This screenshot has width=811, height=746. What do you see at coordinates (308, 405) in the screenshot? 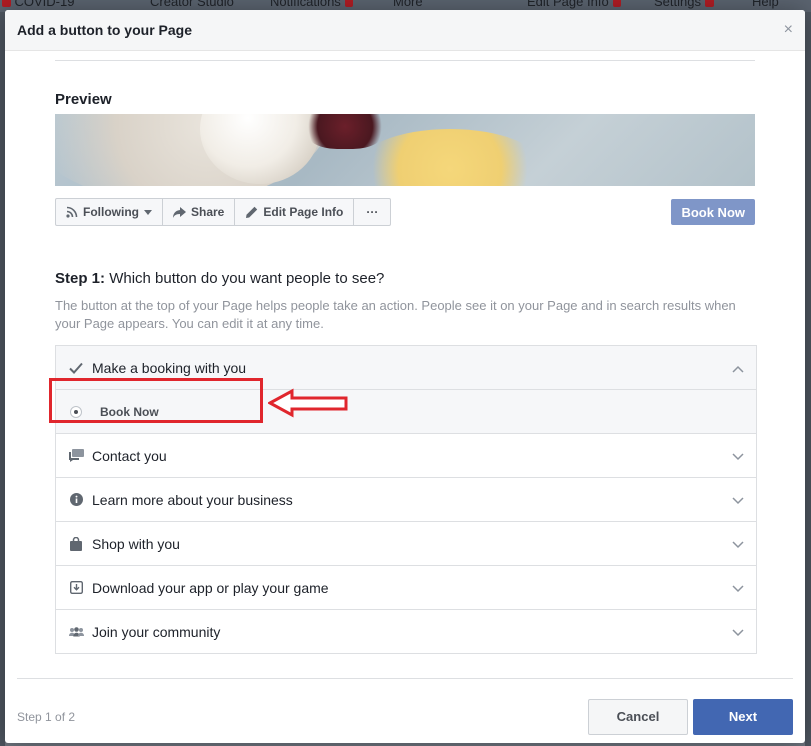
I see `annotation-arrow-icon` at bounding box center [308, 405].